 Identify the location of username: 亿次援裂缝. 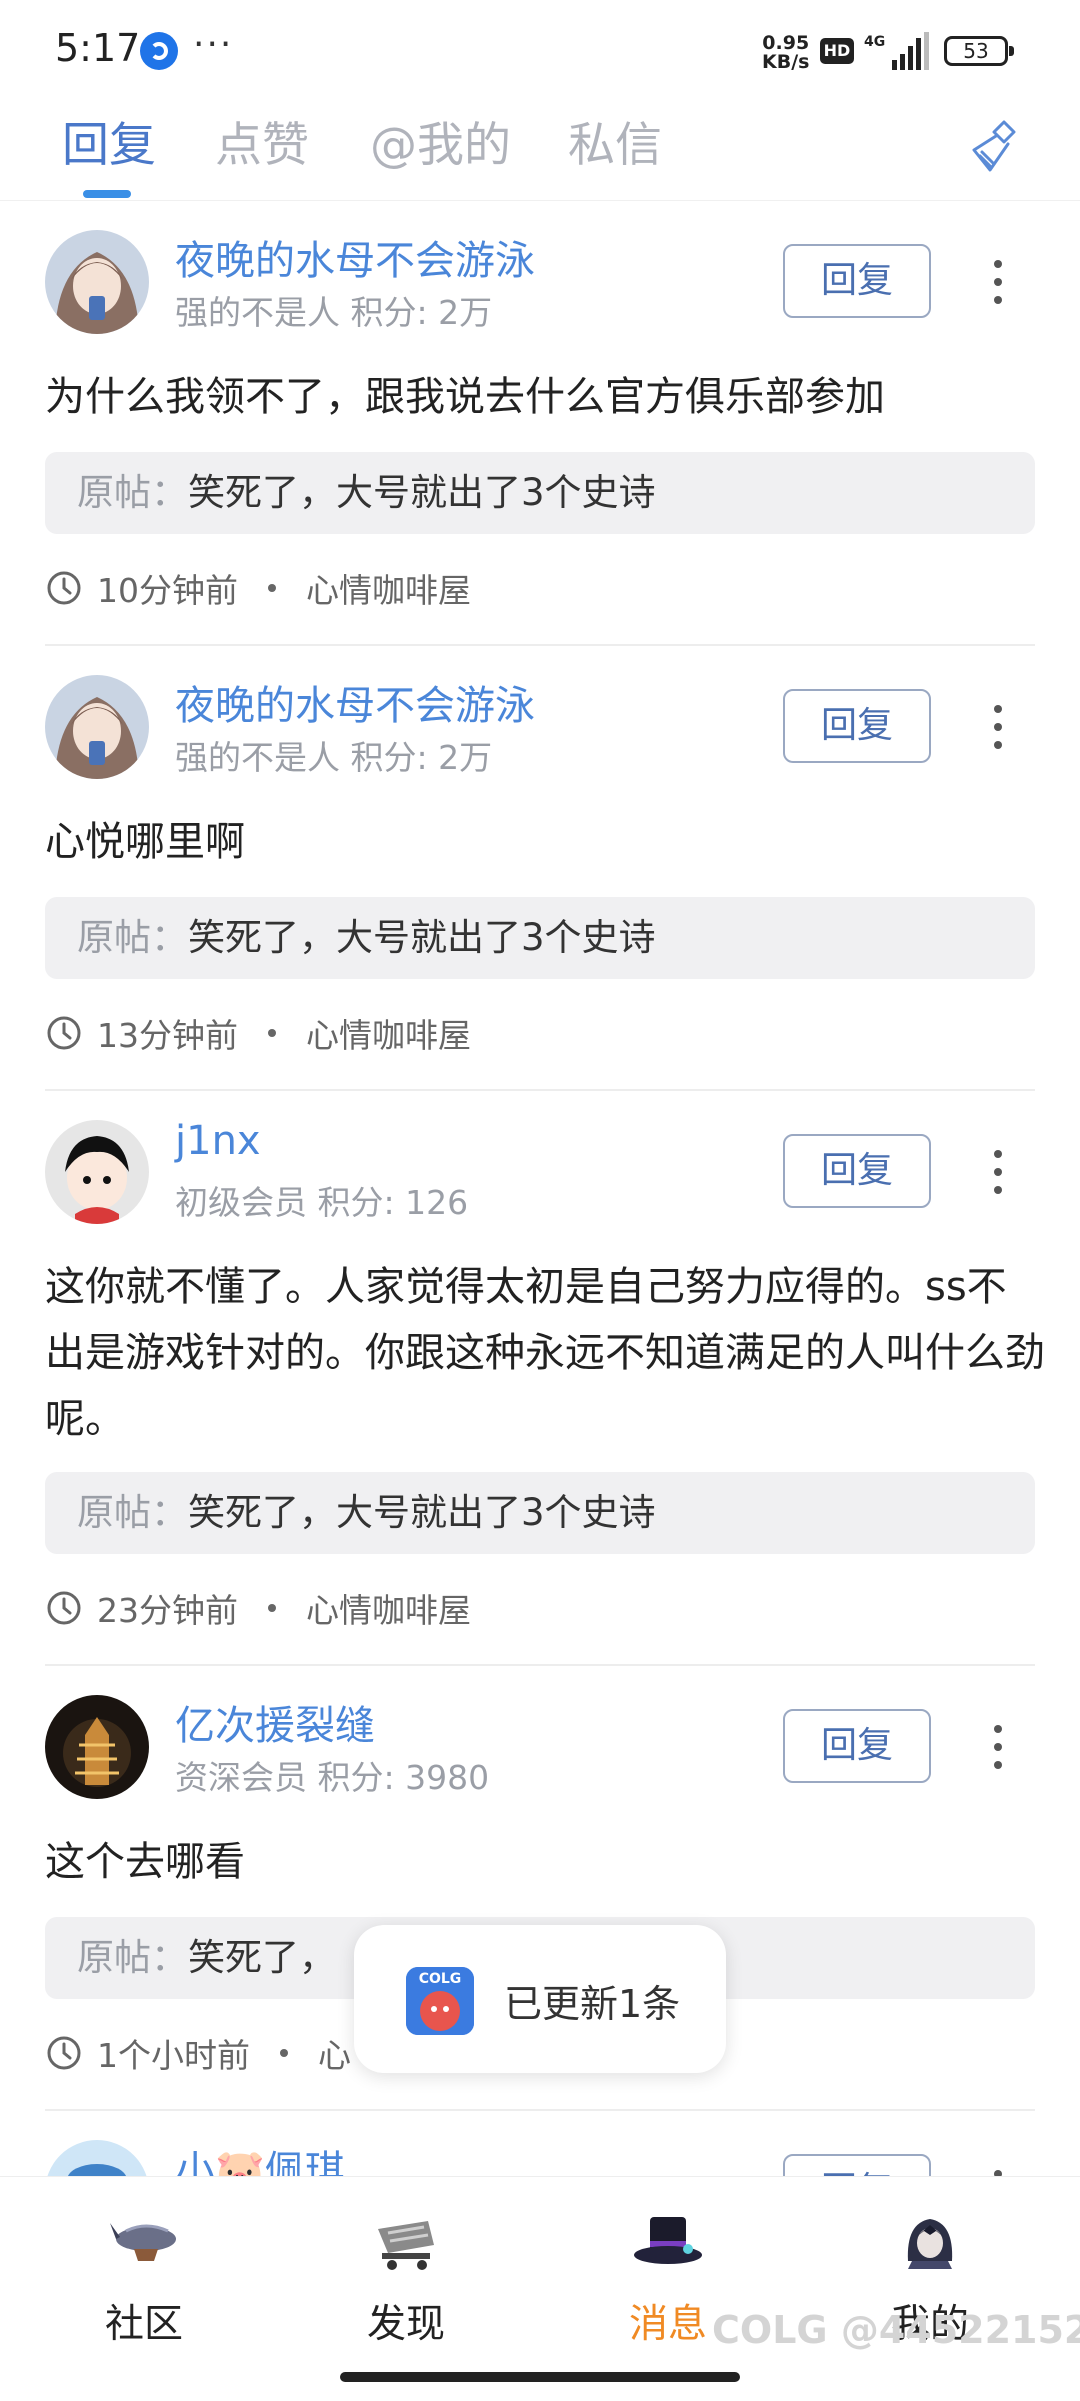
(275, 1722).